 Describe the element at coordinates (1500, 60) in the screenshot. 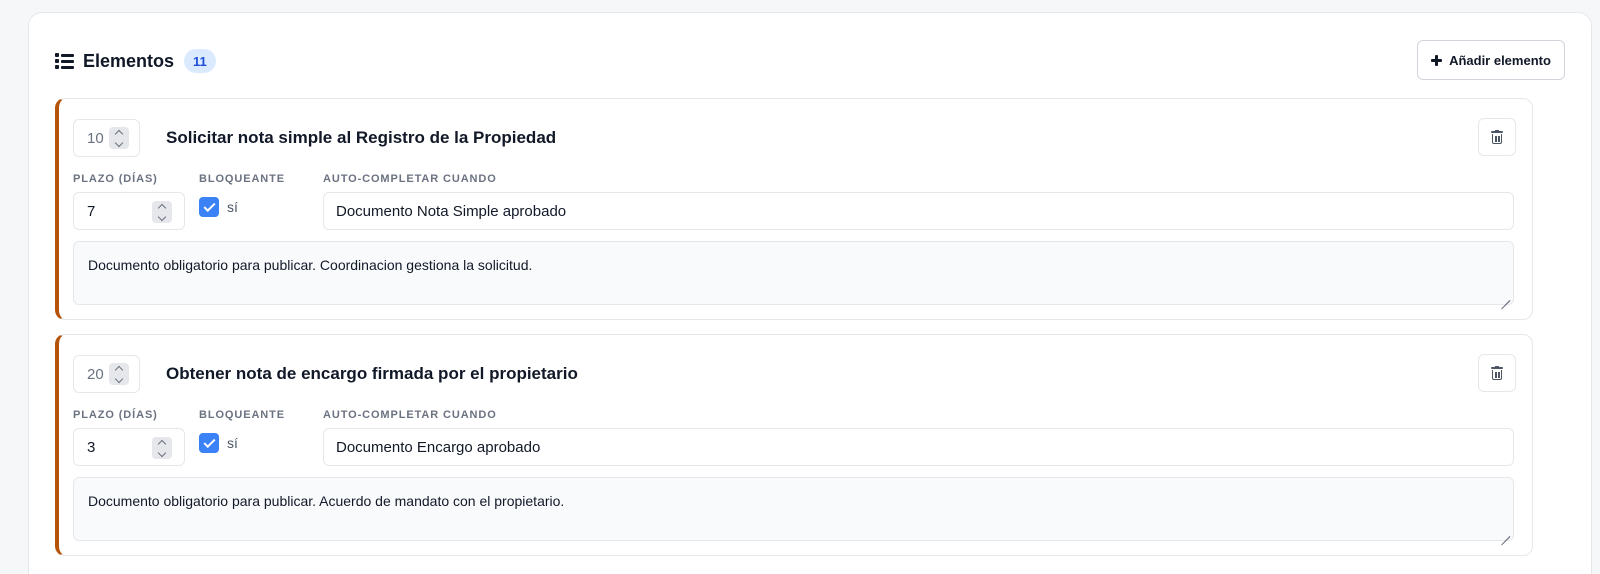

I see `add-element-label: Añadir elemento` at that location.